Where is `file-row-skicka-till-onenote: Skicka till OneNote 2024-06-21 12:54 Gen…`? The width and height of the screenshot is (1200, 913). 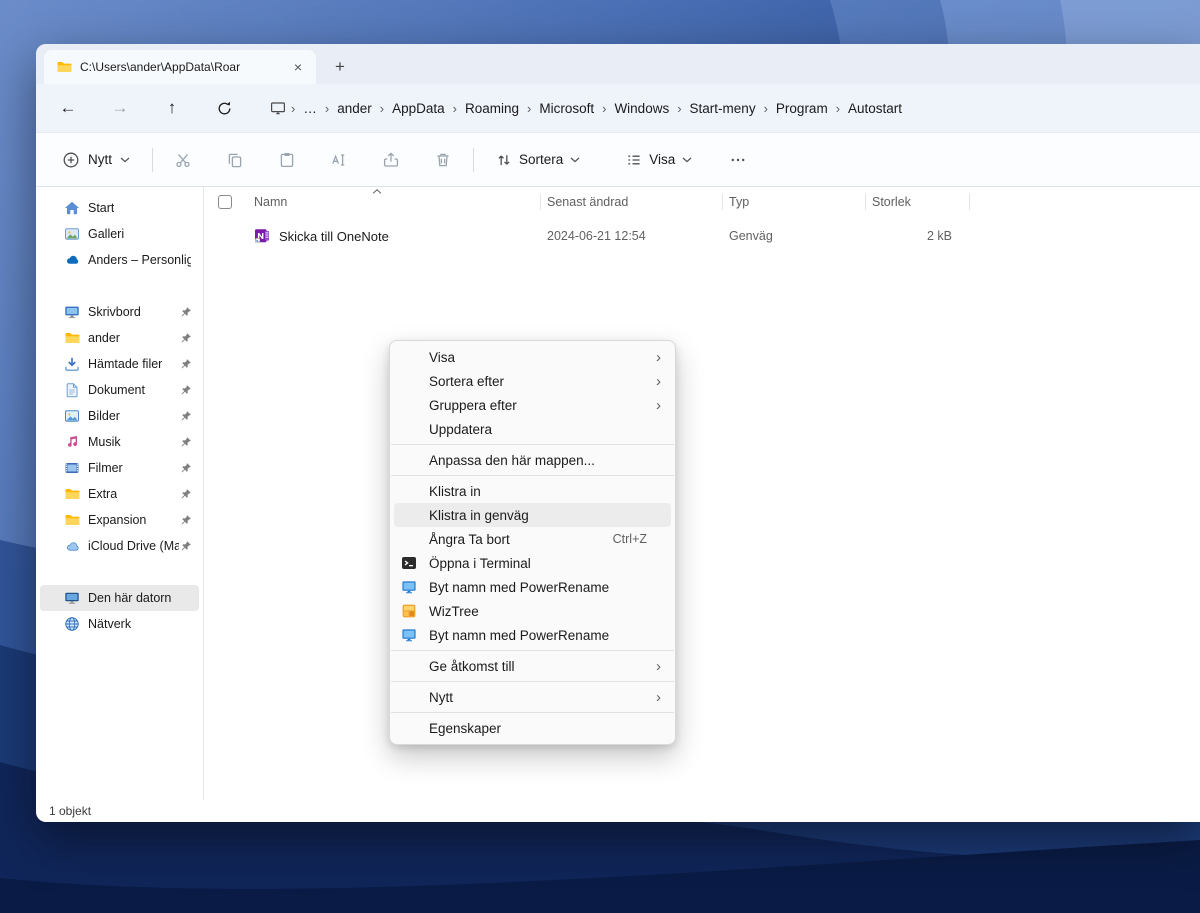 file-row-skicka-till-onenote: Skicka till OneNote 2024-06-21 12:54 Gen… is located at coordinates (702, 236).